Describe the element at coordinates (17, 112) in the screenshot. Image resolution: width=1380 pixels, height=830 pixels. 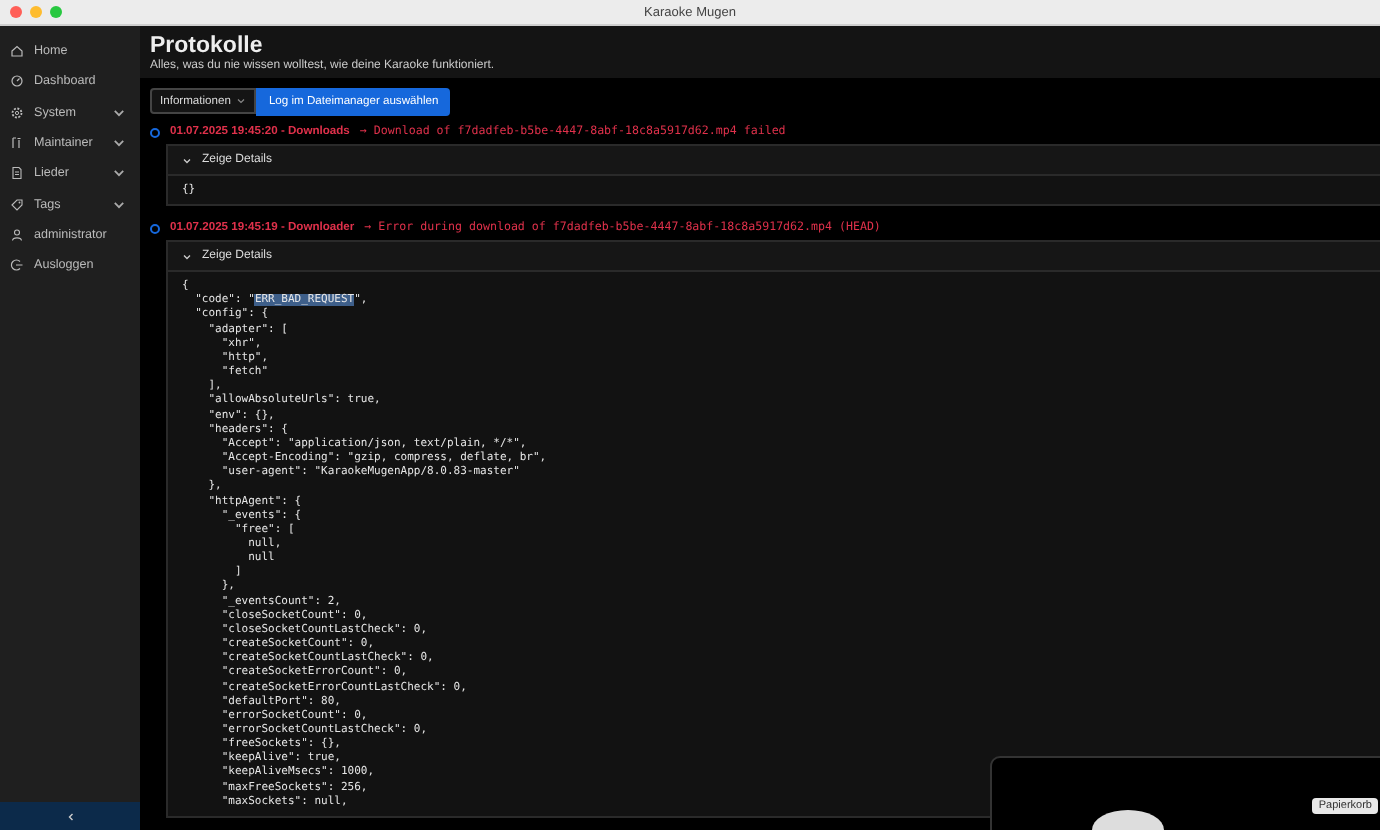
I see `gear-icon` at that location.